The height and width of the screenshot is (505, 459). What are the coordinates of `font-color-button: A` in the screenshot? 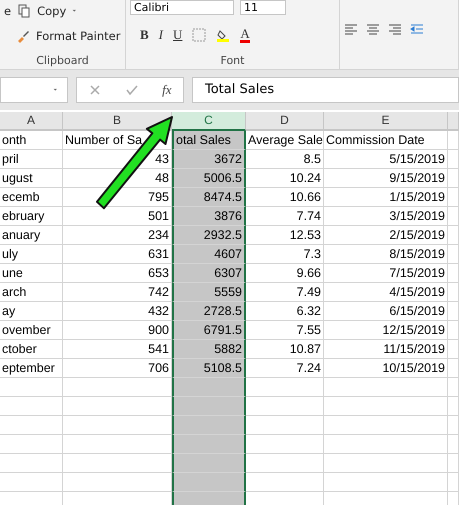 It's located at (245, 34).